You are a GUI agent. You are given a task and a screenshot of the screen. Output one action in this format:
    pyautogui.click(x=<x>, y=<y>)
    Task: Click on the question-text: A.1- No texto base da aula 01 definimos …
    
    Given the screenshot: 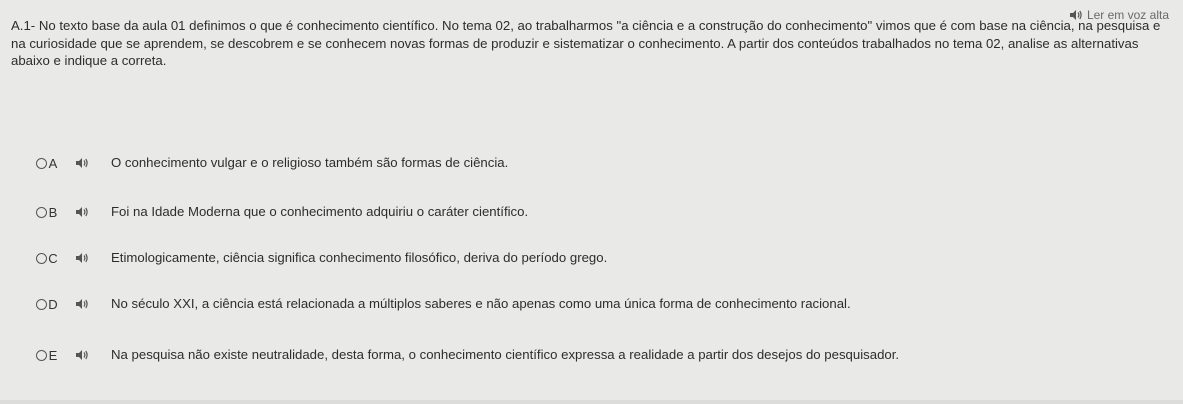 What is the action you would take?
    pyautogui.click(x=586, y=43)
    